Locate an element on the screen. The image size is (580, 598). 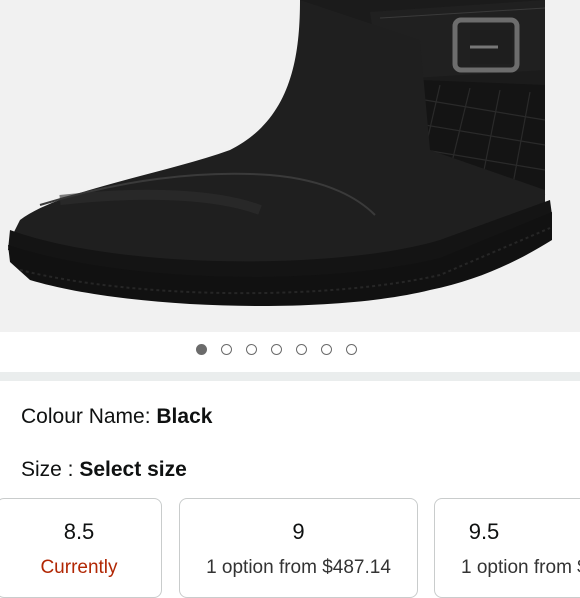
size-option-availability: Currently is located at coordinates (79, 567).